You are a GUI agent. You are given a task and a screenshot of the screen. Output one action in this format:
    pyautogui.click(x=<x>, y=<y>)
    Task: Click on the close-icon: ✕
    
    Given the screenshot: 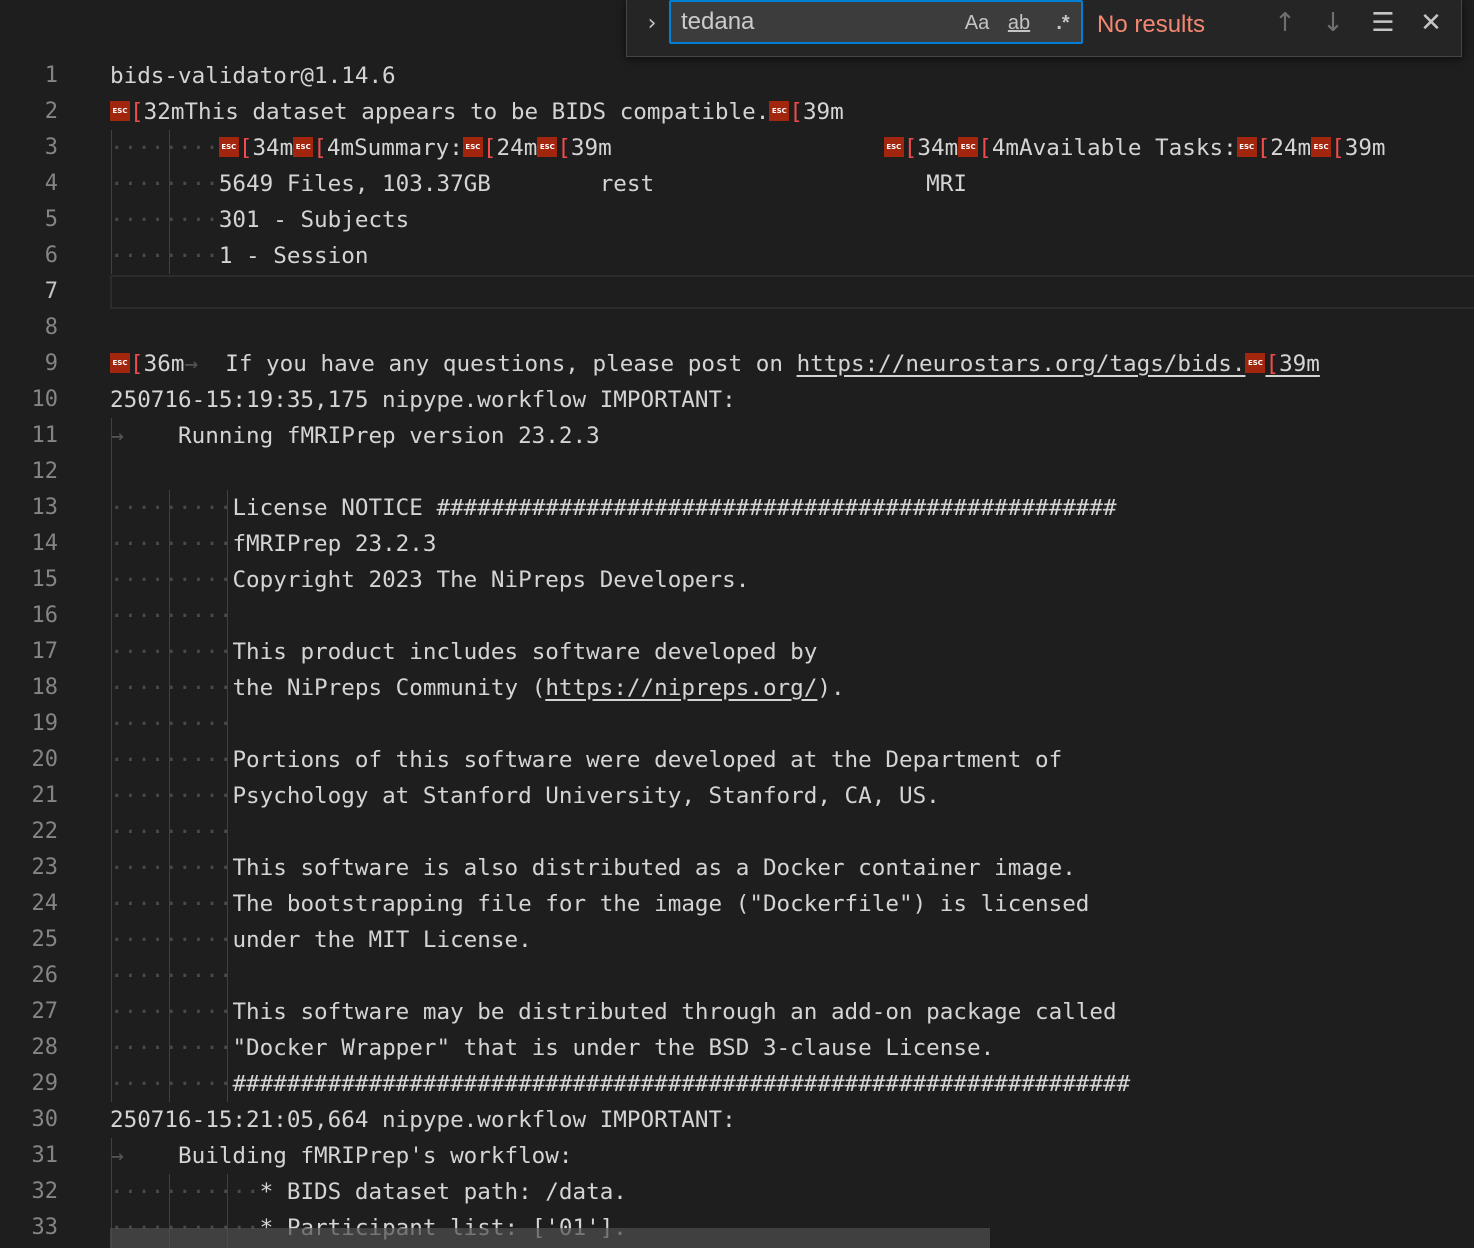 What is the action you would take?
    pyautogui.click(x=1431, y=23)
    